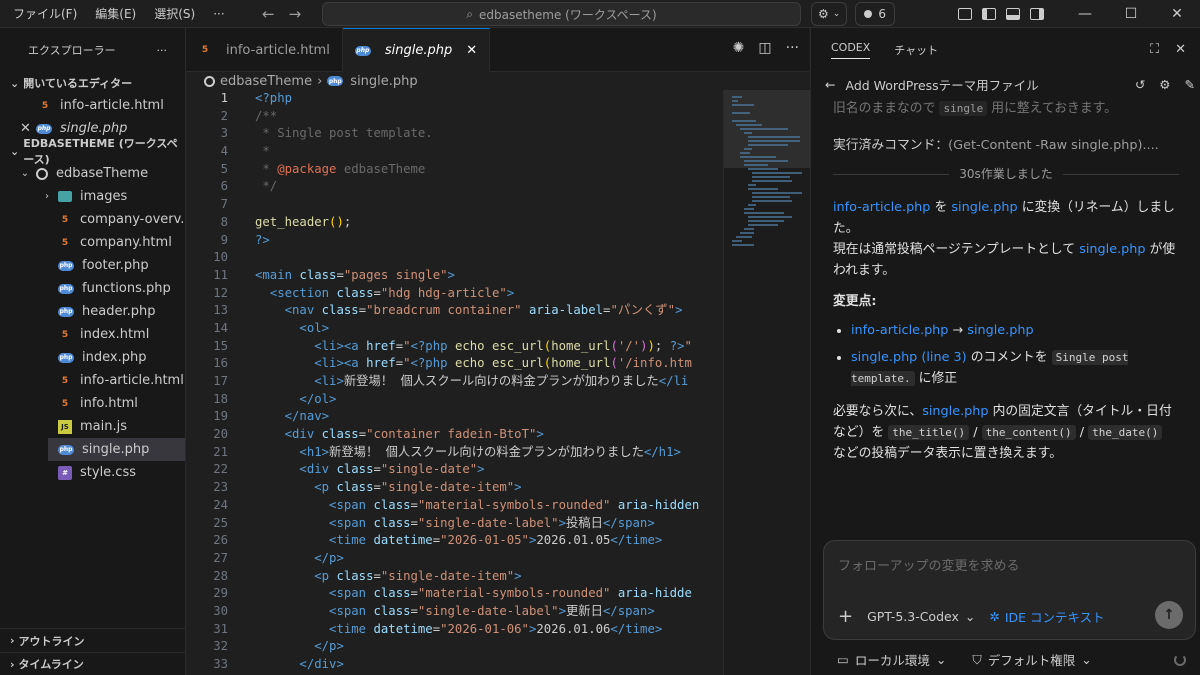  Describe the element at coordinates (792, 48) in the screenshot. I see `more-actions-icon: ···` at that location.